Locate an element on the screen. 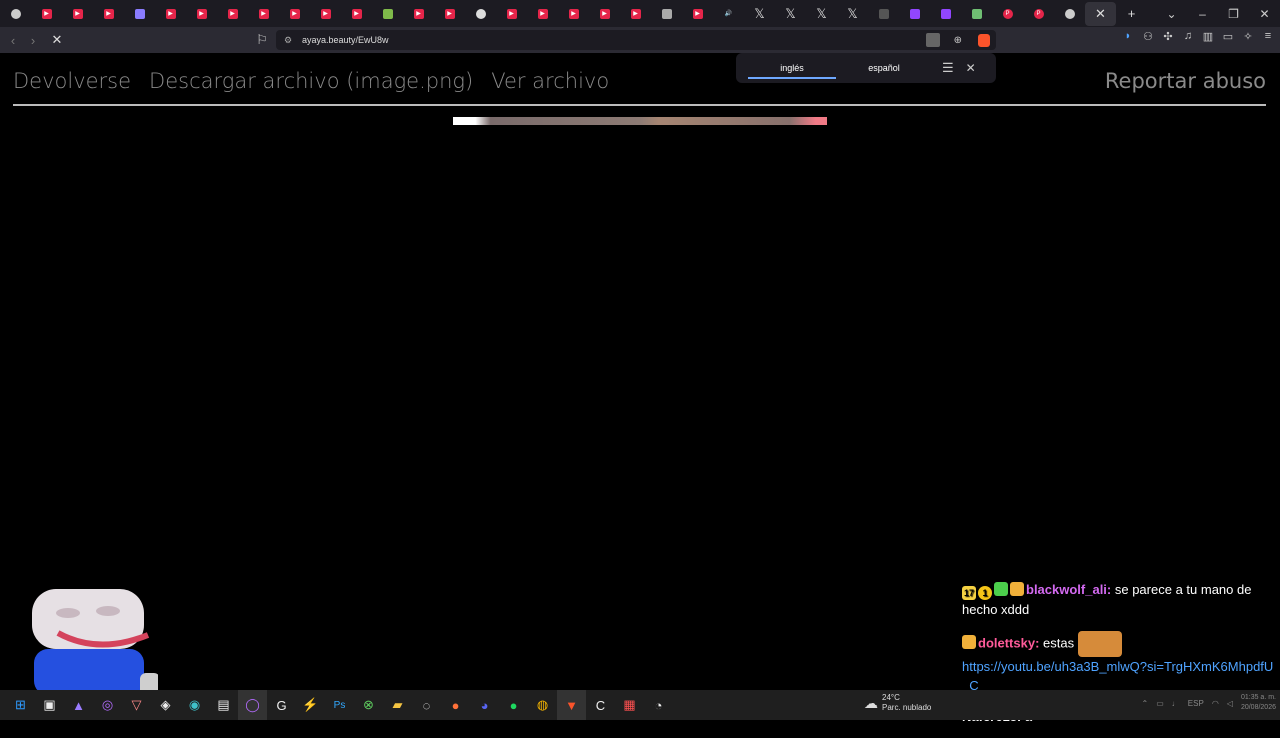  tab-11: ▶ is located at coordinates (325, 14).